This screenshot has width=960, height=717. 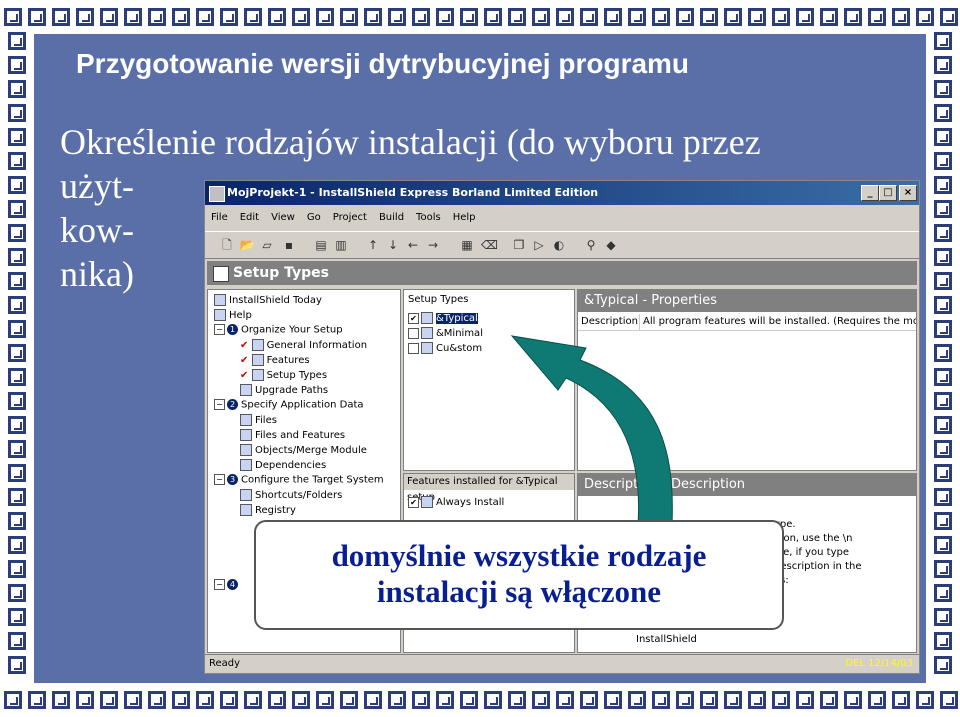 I want to click on menu-item: File, so click(x=219, y=217).